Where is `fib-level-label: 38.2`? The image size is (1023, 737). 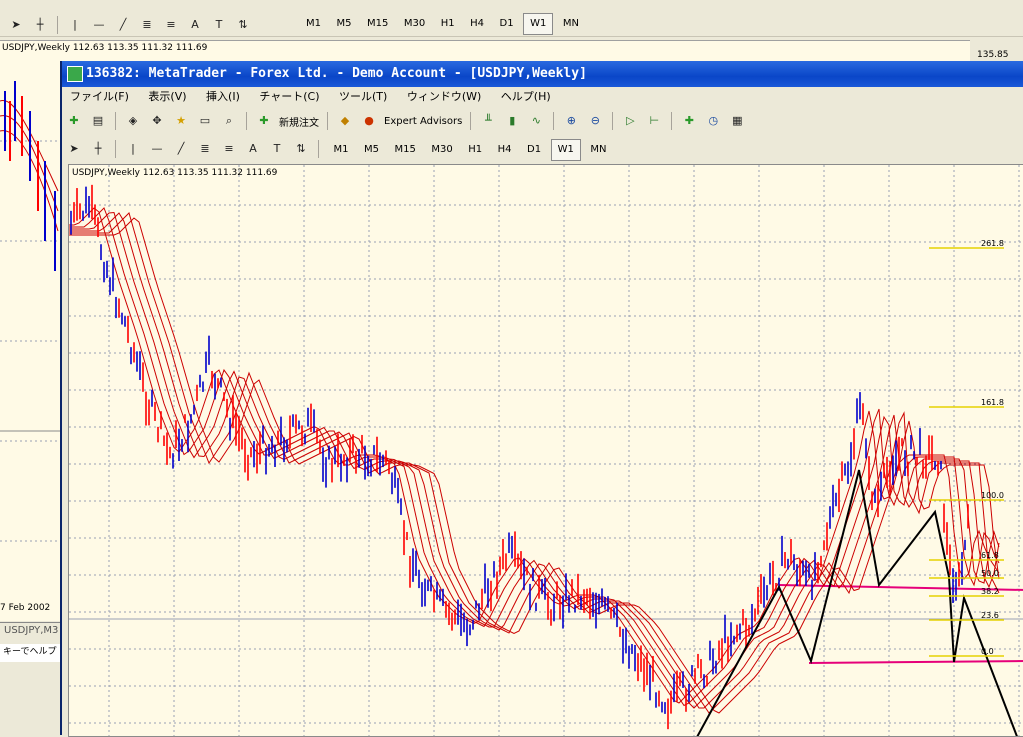
fib-level-label: 38.2 is located at coordinates (990, 591).